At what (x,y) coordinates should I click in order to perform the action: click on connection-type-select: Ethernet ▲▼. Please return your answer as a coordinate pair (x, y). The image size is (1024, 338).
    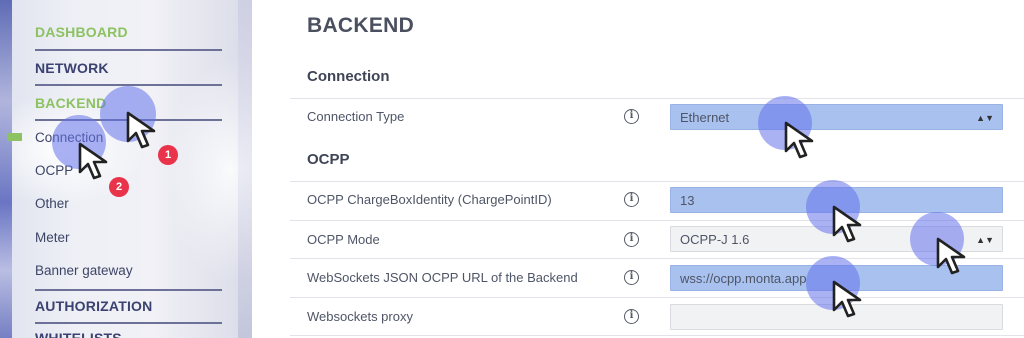
    Looking at the image, I should click on (836, 117).